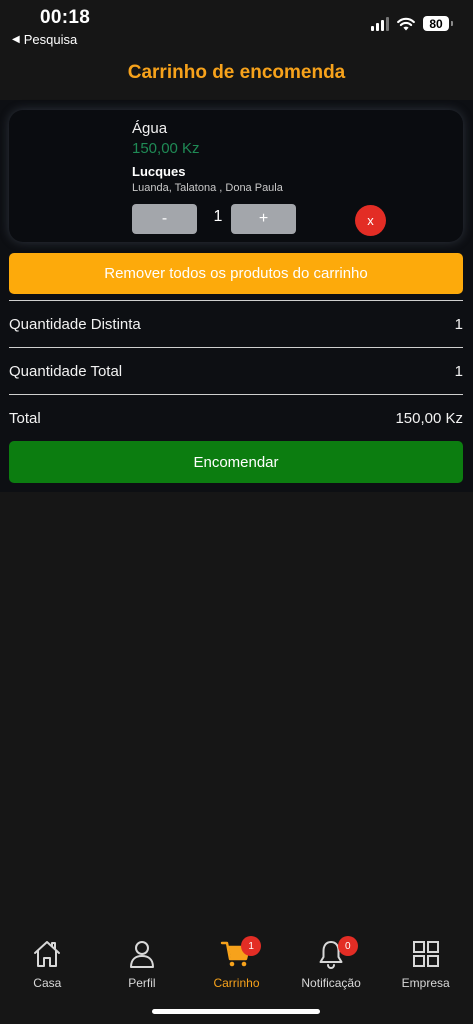 This screenshot has width=473, height=1024. What do you see at coordinates (218, 216) in the screenshot?
I see `quantity-value: 1` at bounding box center [218, 216].